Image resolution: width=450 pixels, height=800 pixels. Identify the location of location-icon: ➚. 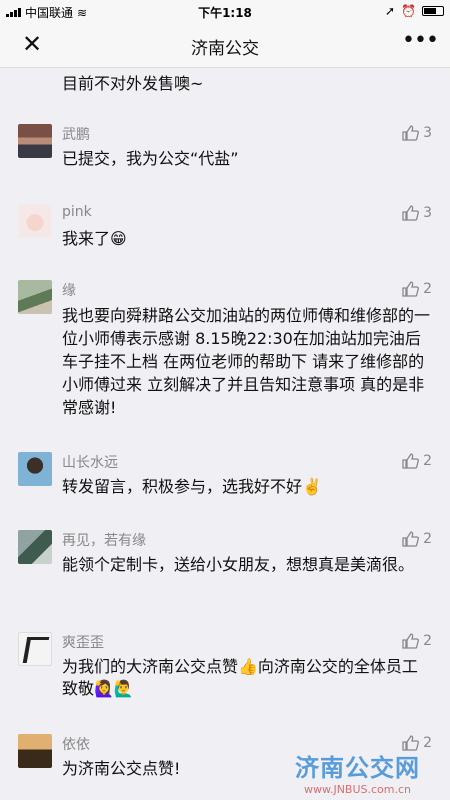
(390, 11).